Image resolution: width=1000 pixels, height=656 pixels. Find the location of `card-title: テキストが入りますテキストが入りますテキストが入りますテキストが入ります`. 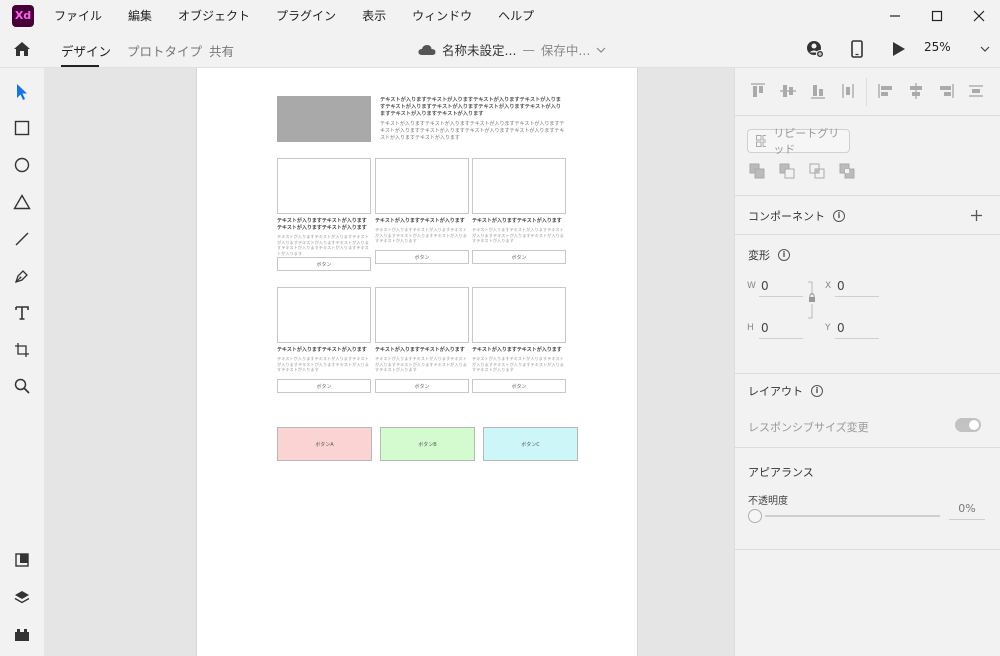

card-title: テキストが入りますテキストが入りますテキストが入りますテキストが入ります is located at coordinates (324, 225).